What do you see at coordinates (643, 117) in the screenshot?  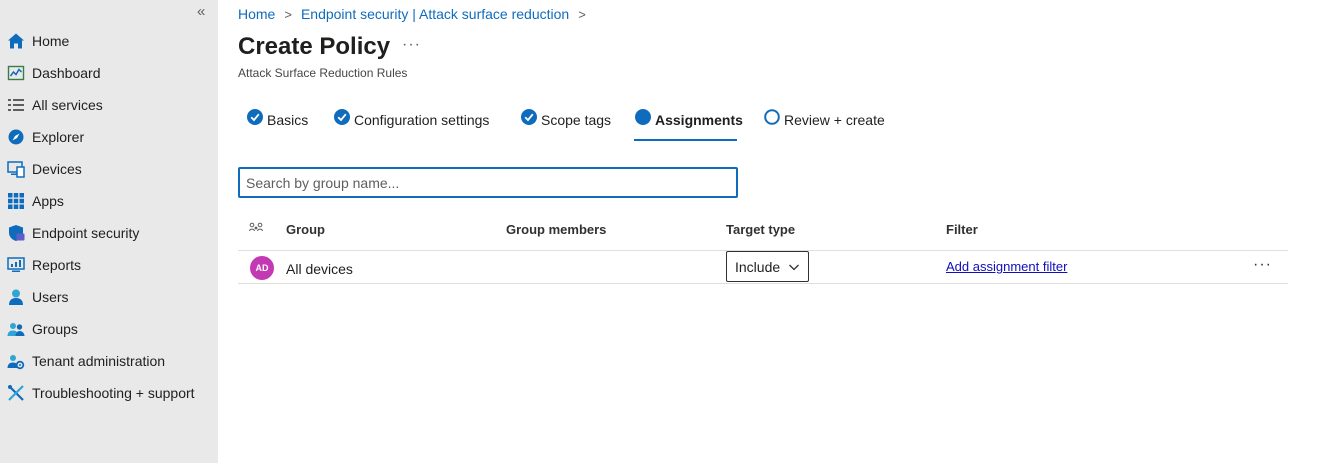 I see `filled-circle-icon` at bounding box center [643, 117].